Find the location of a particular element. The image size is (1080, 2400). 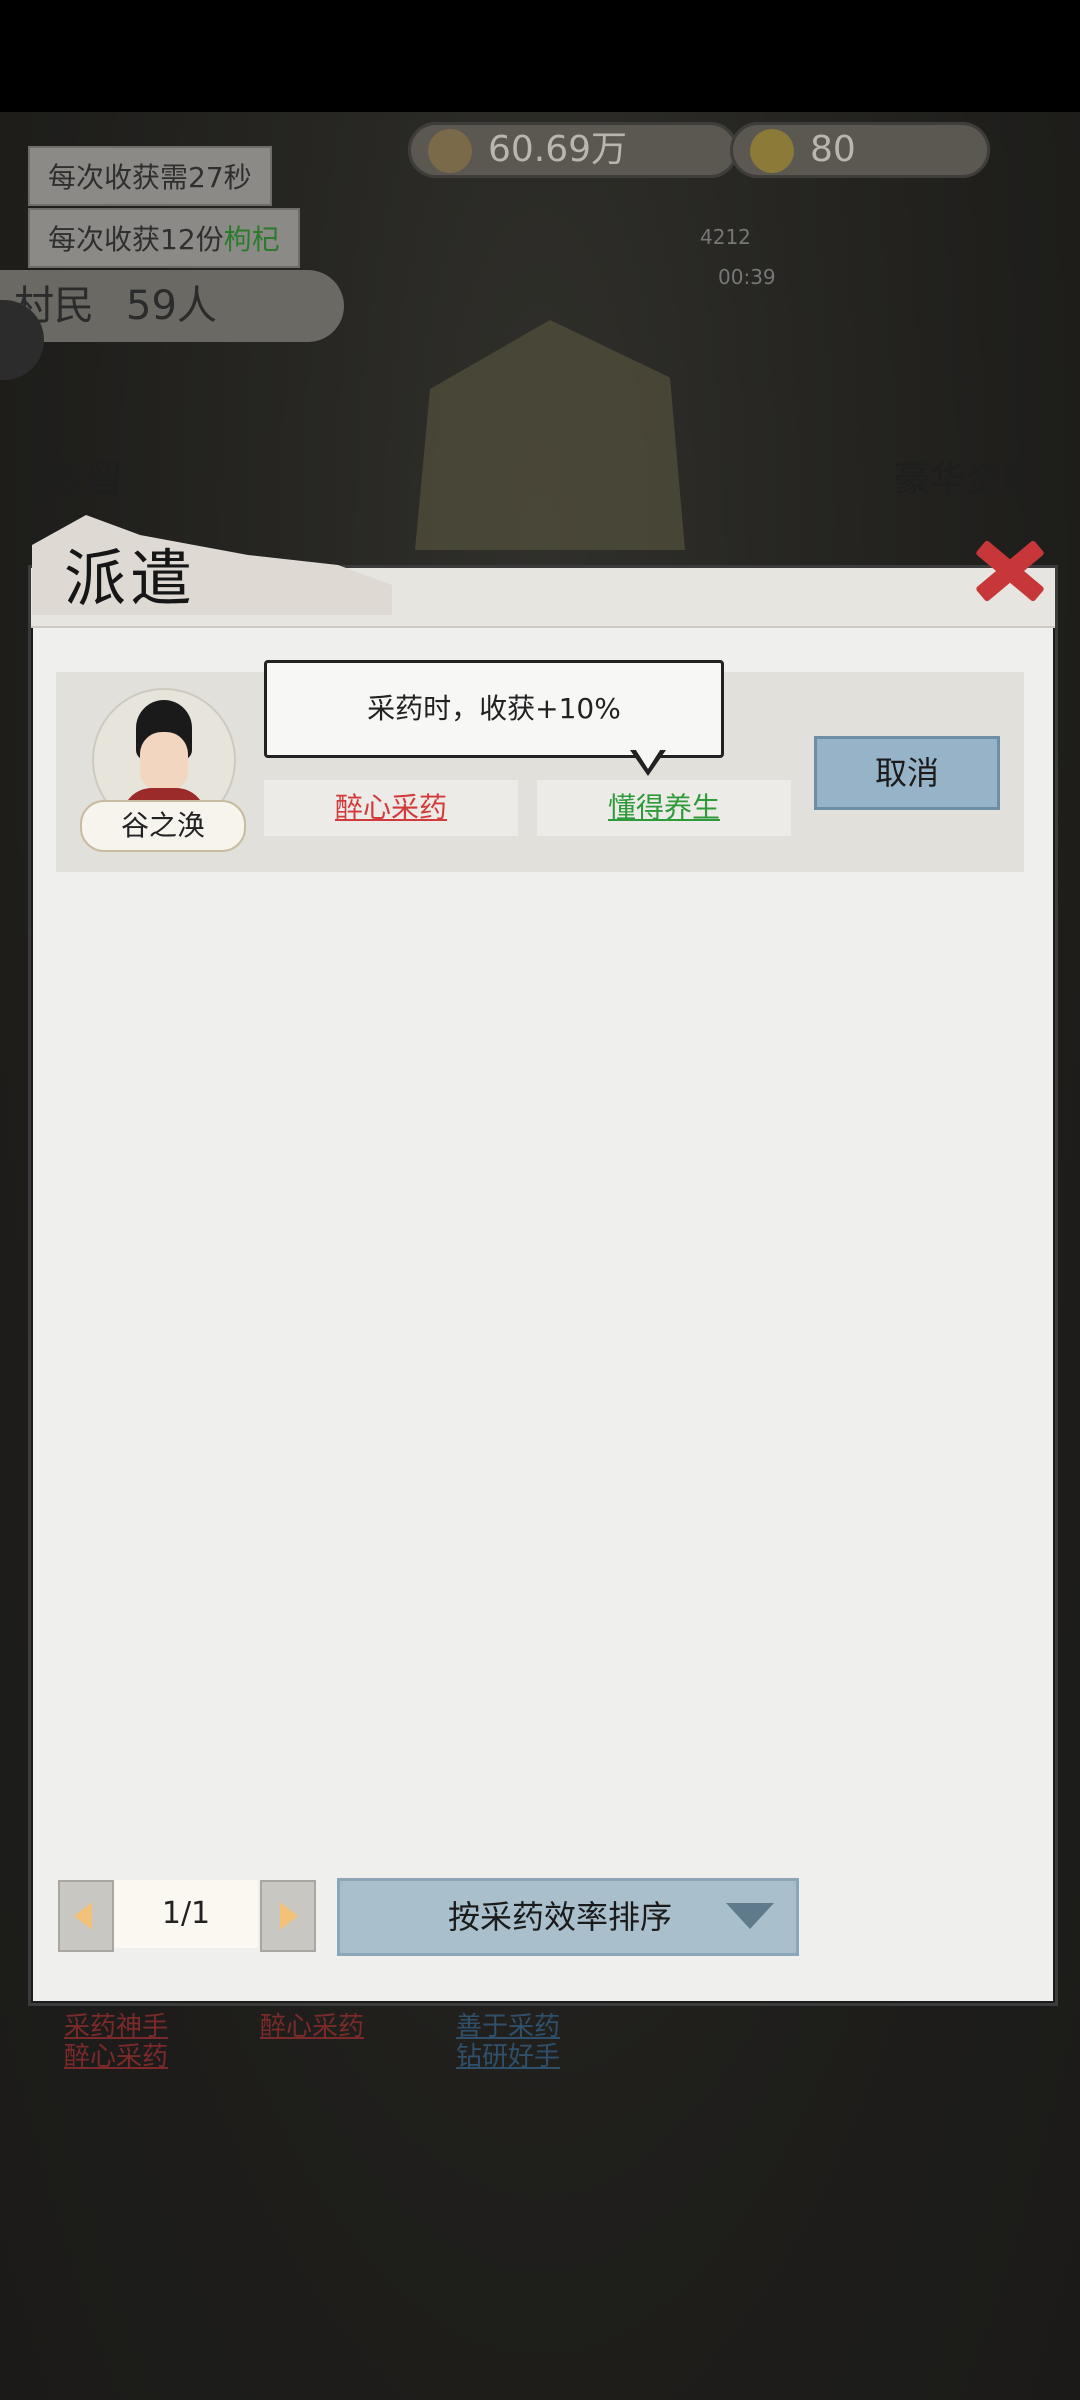

pagination: 1/1 is located at coordinates (187, 1916).